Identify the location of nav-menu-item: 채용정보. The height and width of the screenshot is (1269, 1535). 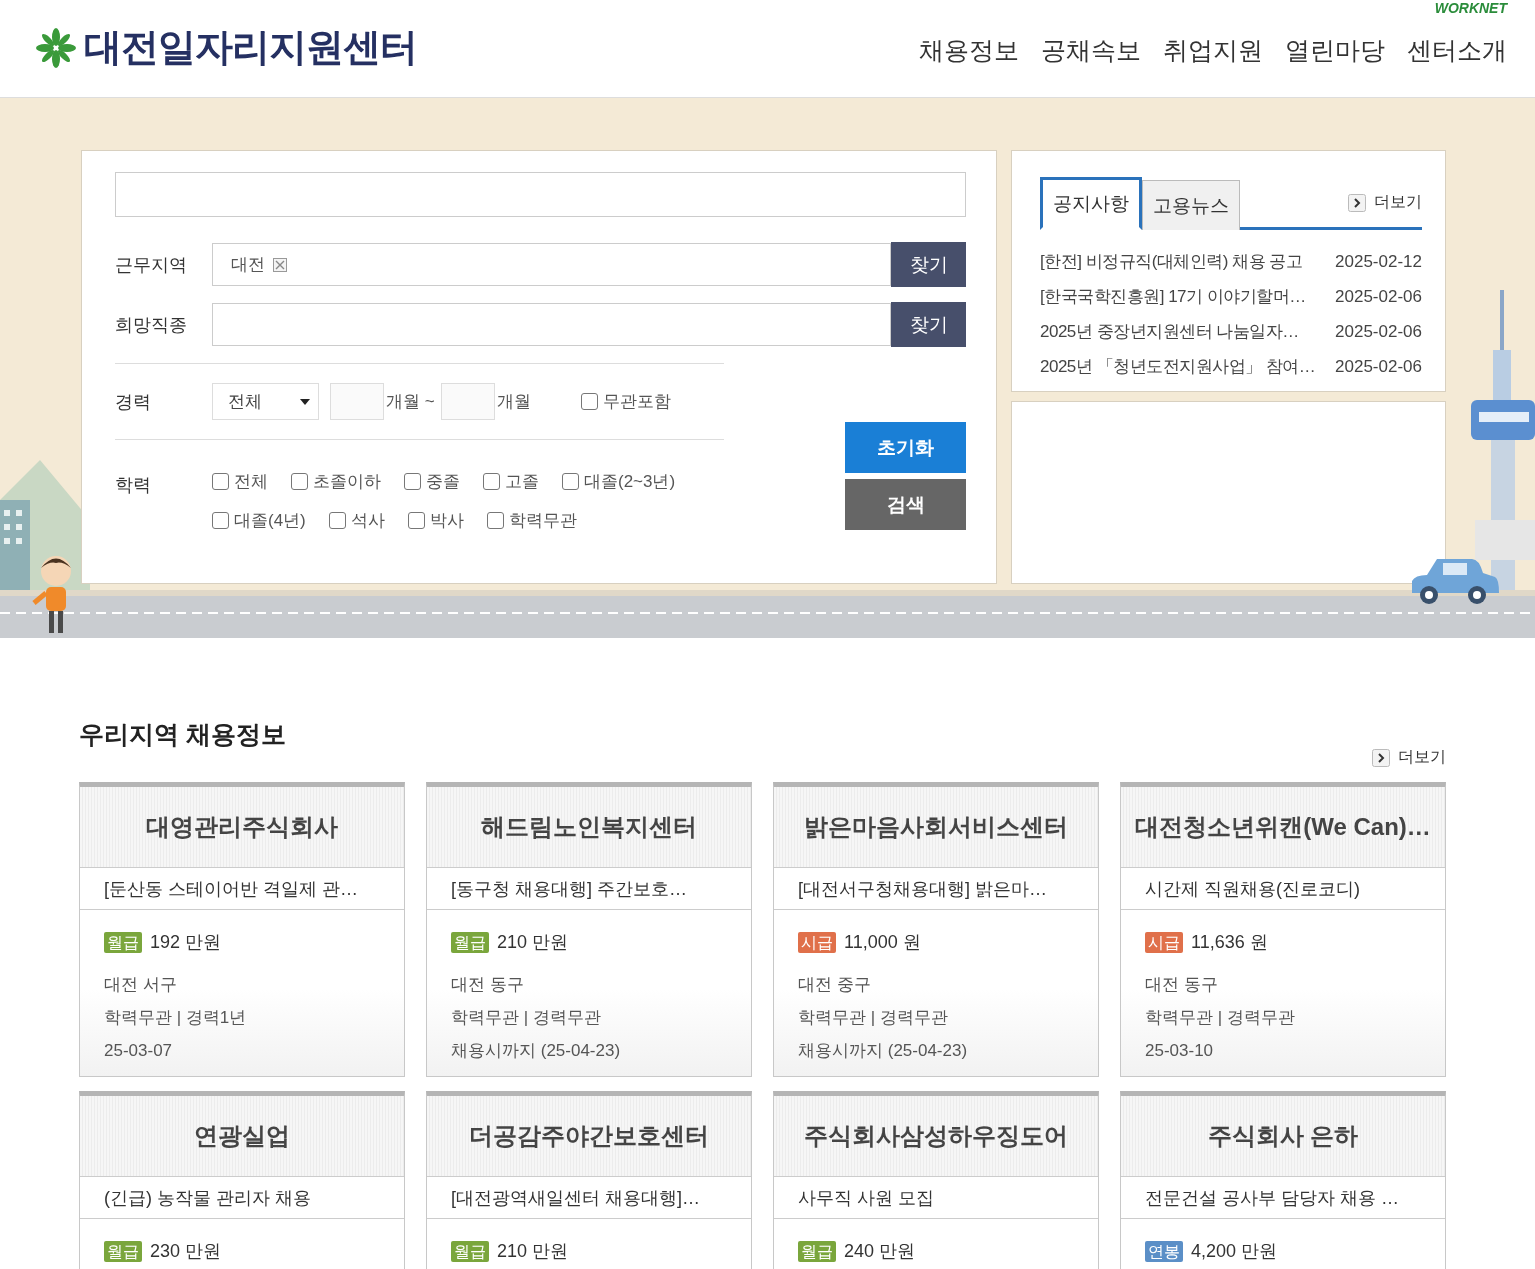
(969, 50).